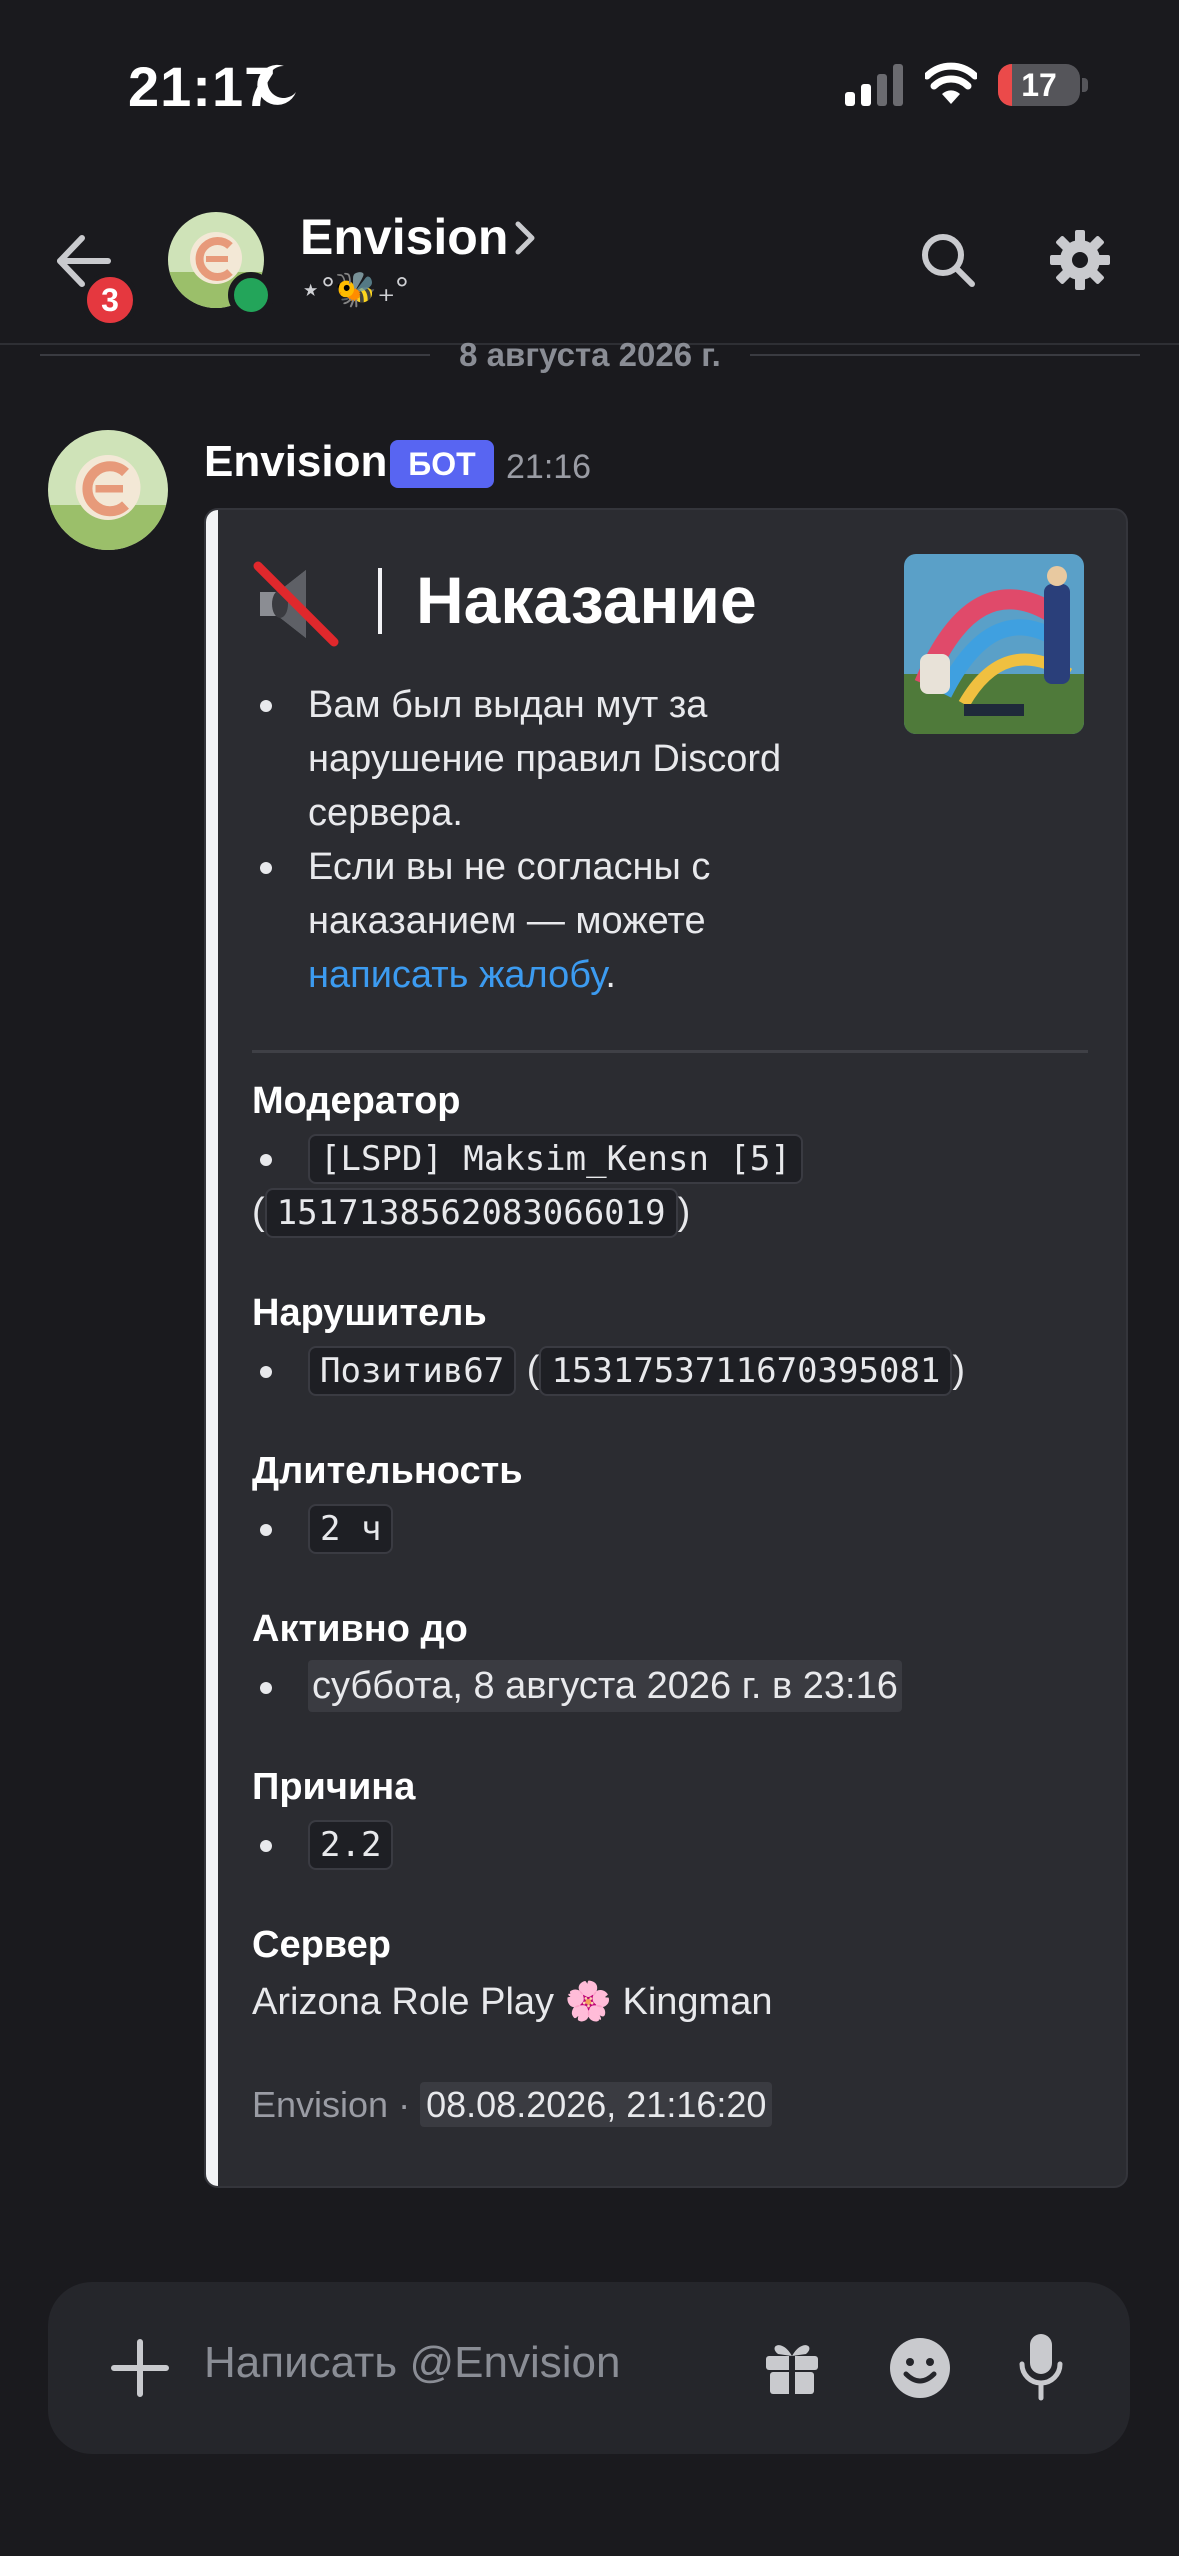 The width and height of the screenshot is (1179, 2556). What do you see at coordinates (1085, 85) in the screenshot?
I see `battery-tip` at bounding box center [1085, 85].